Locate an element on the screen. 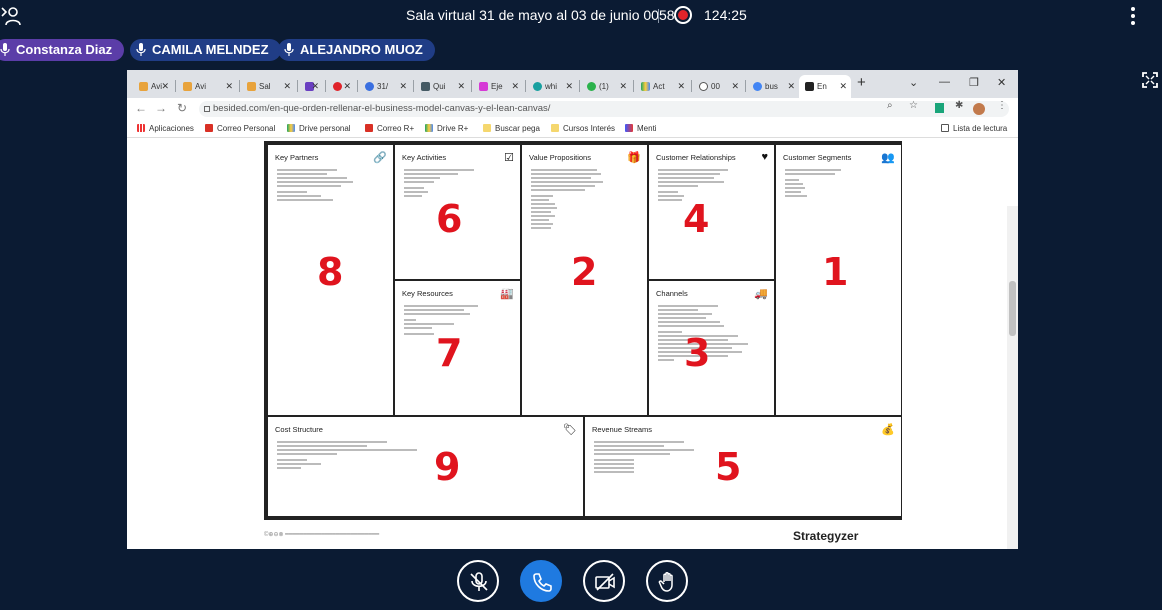 The height and width of the screenshot is (610, 1162). vertical-scrollbar is located at coordinates (1012, 377).